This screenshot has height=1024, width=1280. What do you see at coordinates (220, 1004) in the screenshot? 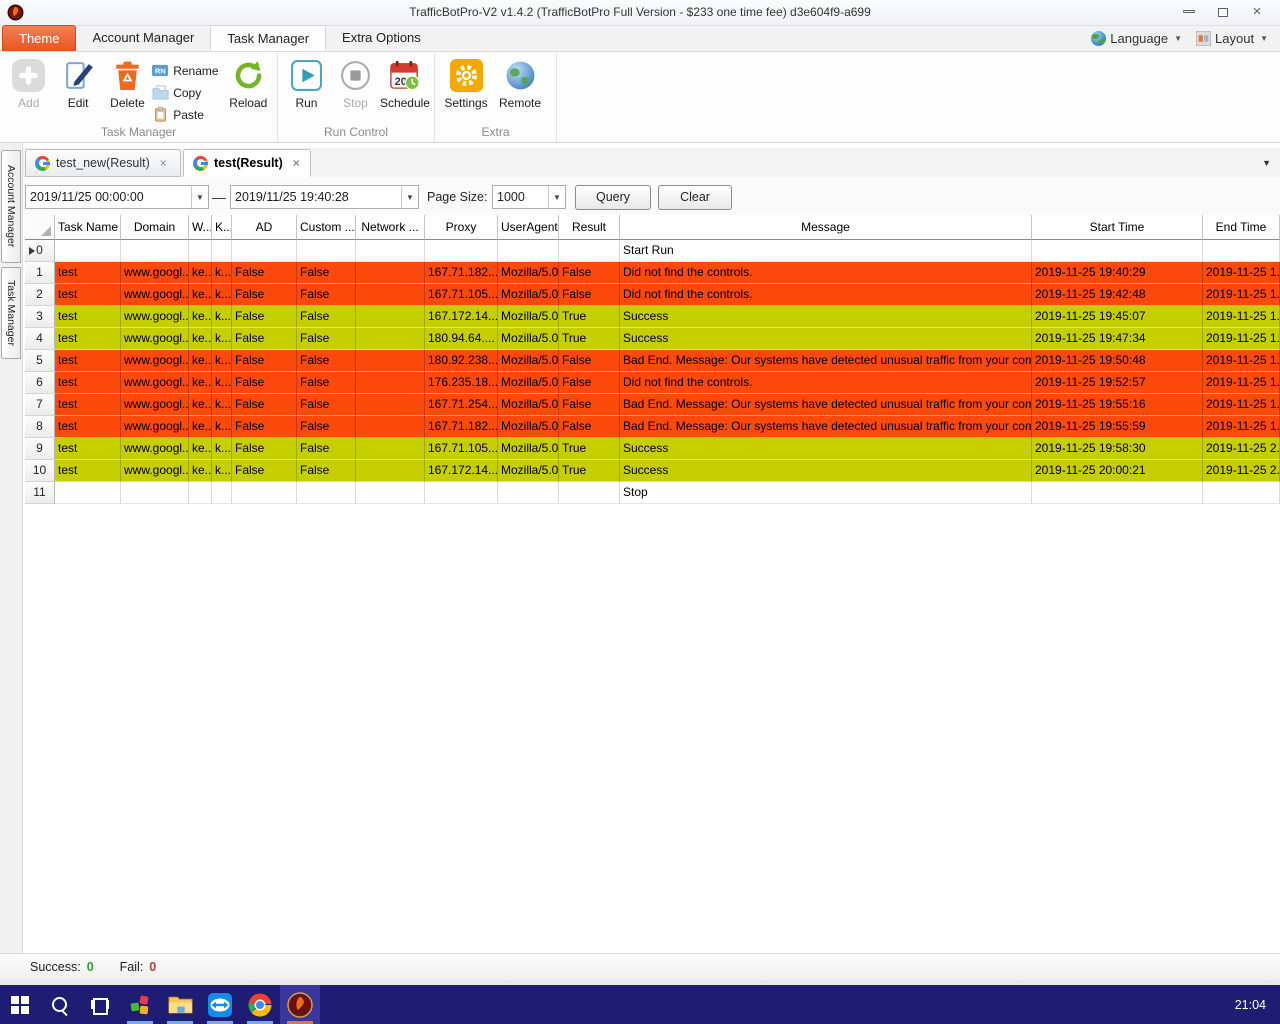
I see `taskbar-app-teamviewer` at bounding box center [220, 1004].